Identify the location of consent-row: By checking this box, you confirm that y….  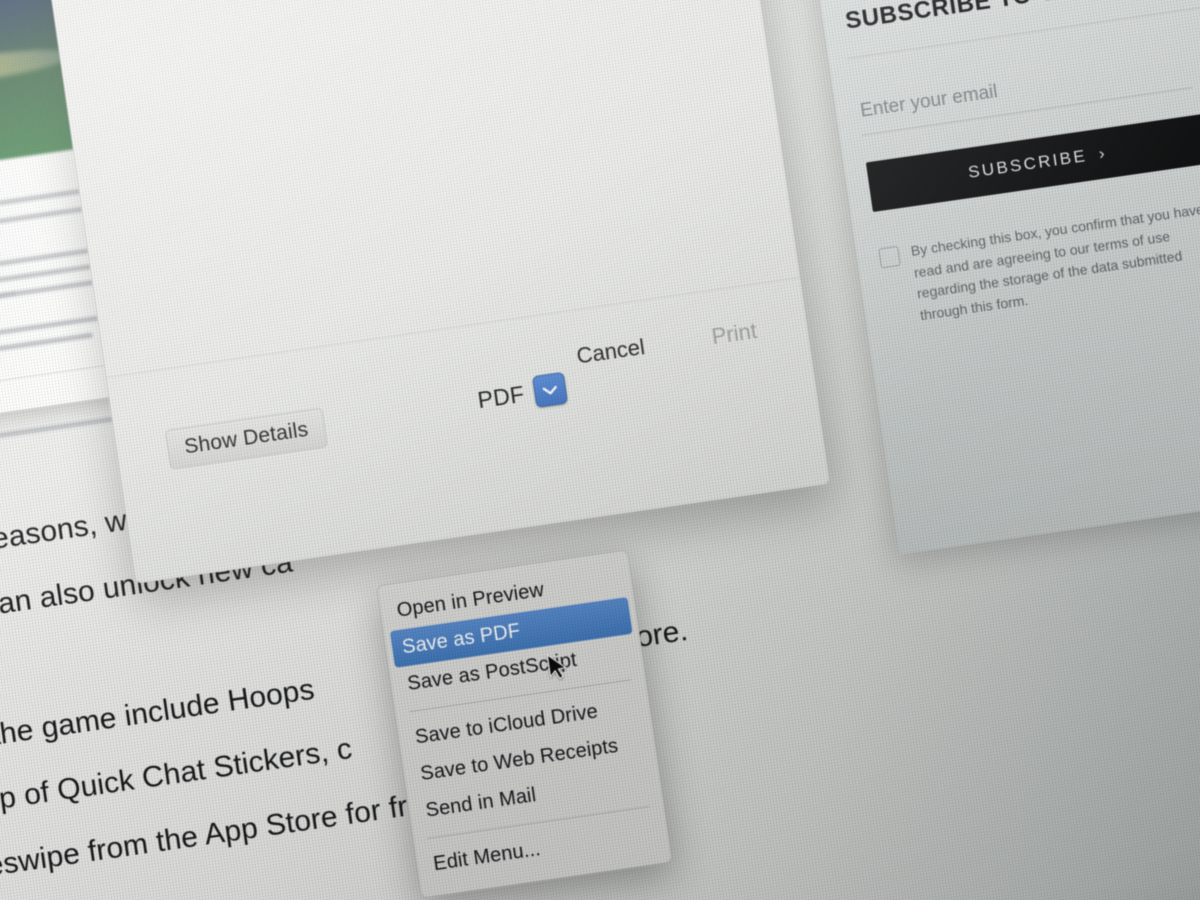
(1039, 264).